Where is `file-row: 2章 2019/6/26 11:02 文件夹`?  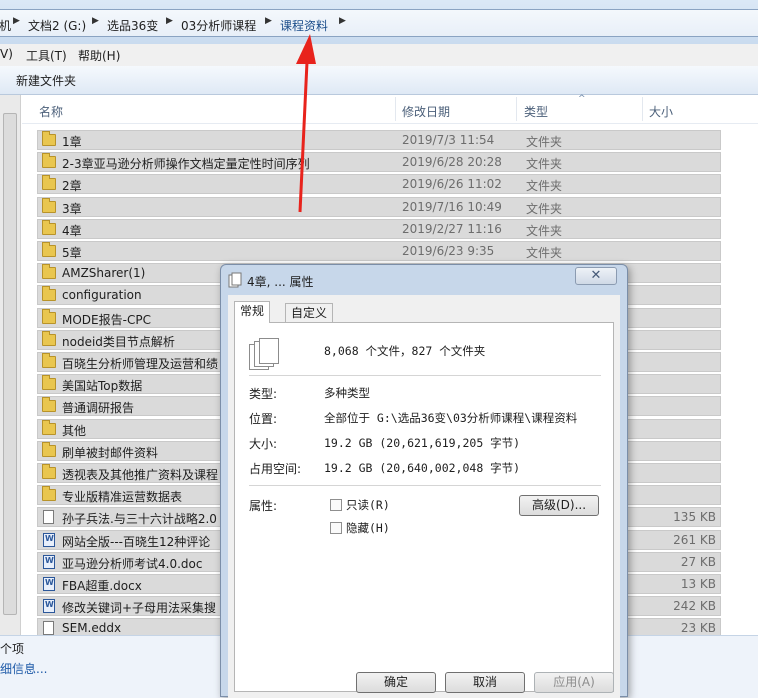 file-row: 2章 2019/6/26 11:02 文件夹 is located at coordinates (379, 184).